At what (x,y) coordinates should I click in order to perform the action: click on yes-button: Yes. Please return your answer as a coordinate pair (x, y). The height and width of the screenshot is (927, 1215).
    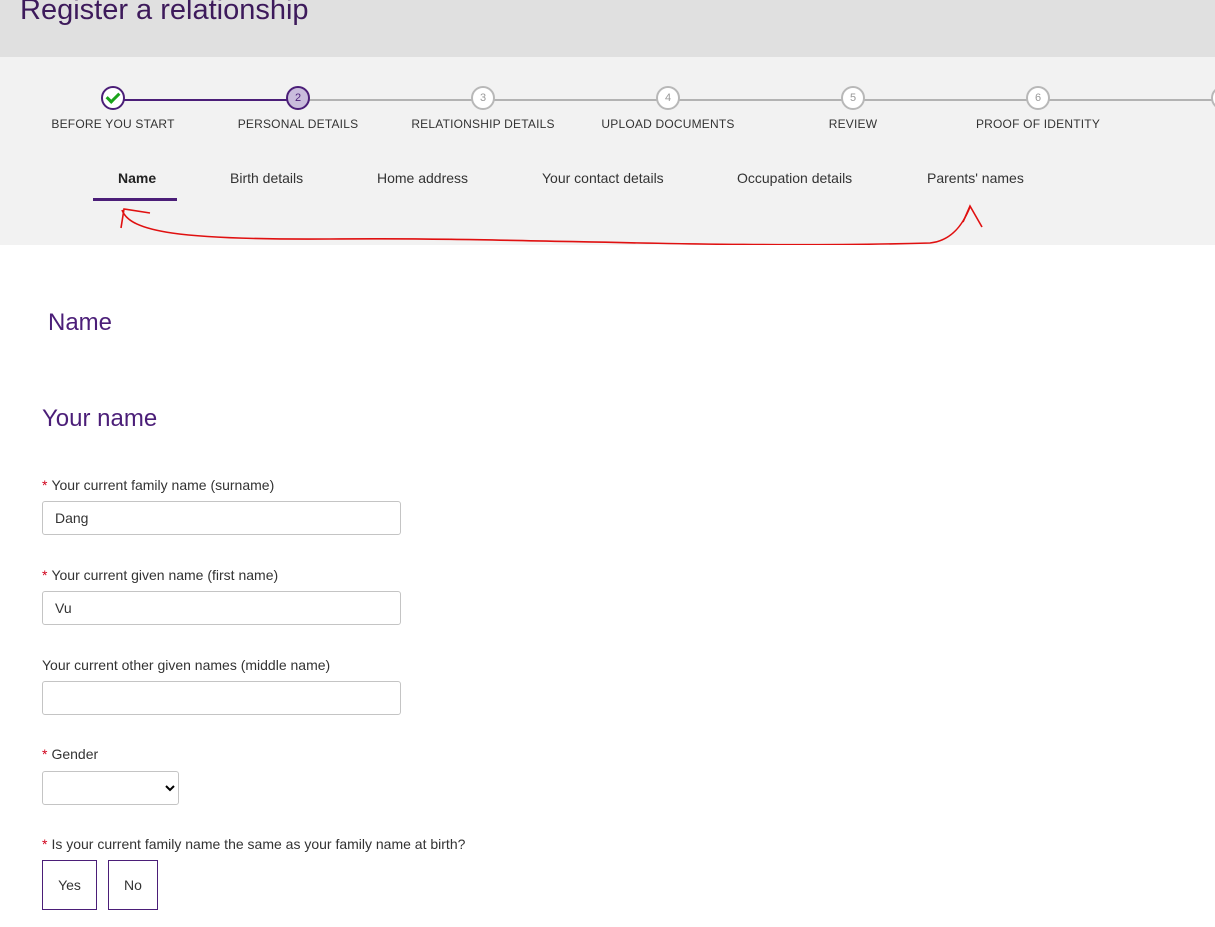
    Looking at the image, I should click on (69, 885).